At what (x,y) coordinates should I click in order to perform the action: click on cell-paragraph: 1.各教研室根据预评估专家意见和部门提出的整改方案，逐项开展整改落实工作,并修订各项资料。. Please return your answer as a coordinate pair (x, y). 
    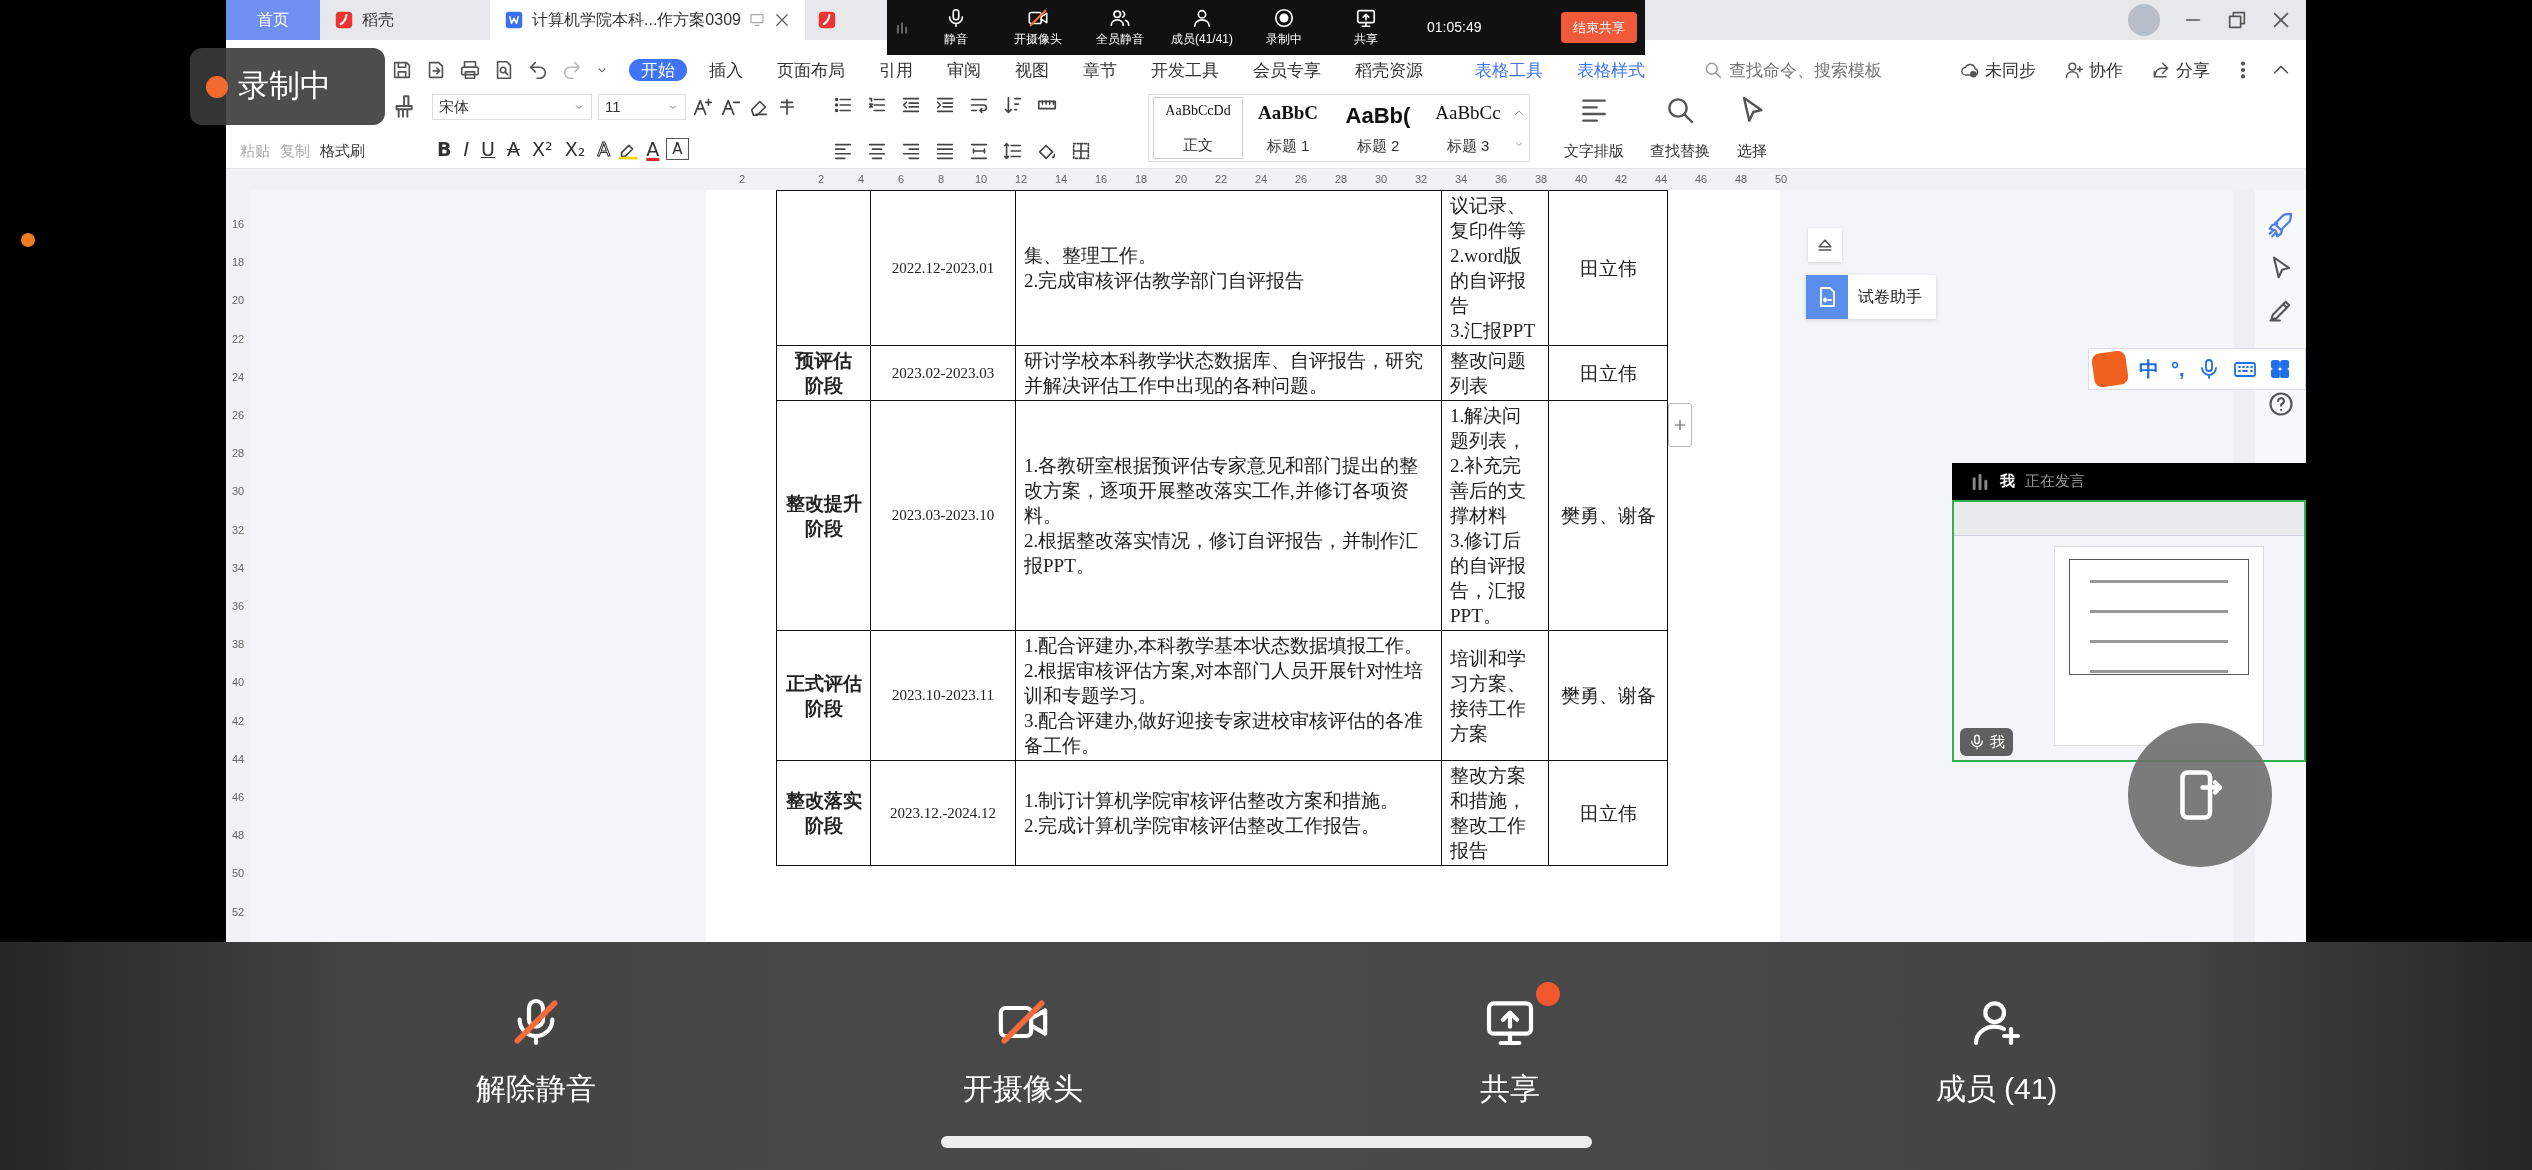
    Looking at the image, I should click on (1222, 491).